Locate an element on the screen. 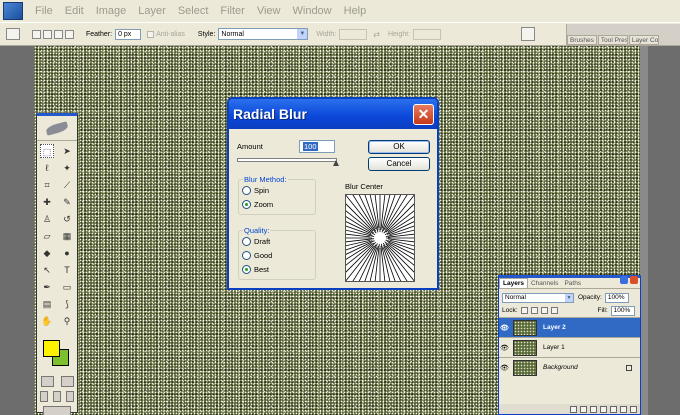  screen-mode-full-icon is located at coordinates (70, 396).